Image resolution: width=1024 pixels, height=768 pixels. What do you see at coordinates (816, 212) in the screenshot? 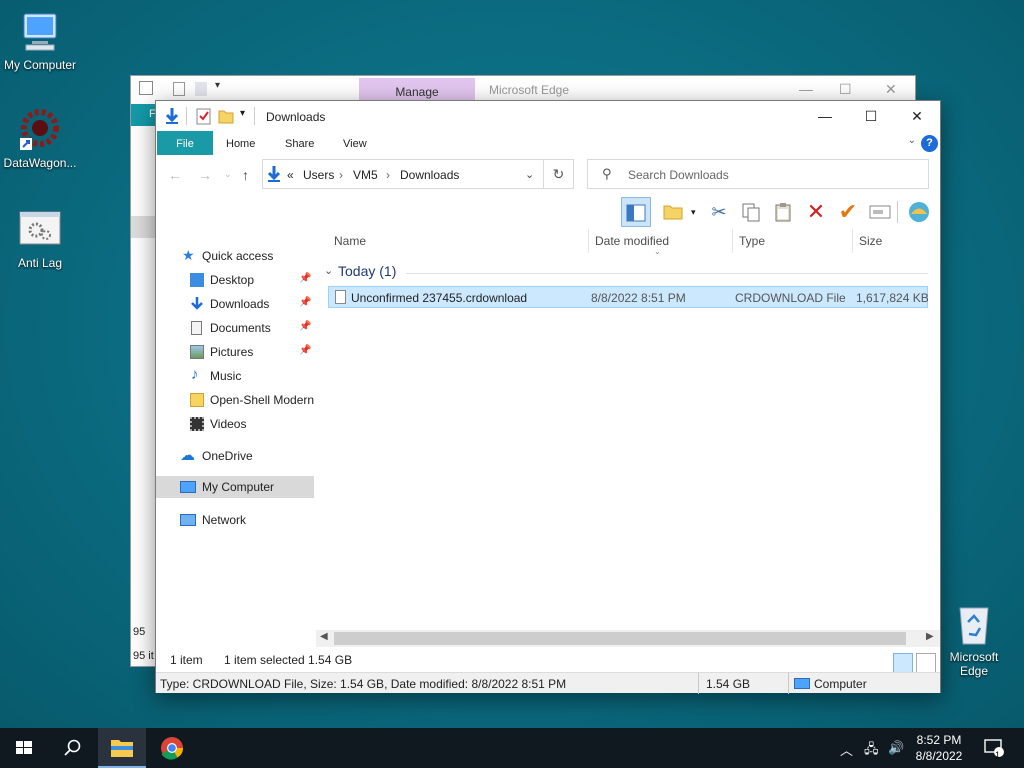
I see `delete-icon: ✕` at bounding box center [816, 212].